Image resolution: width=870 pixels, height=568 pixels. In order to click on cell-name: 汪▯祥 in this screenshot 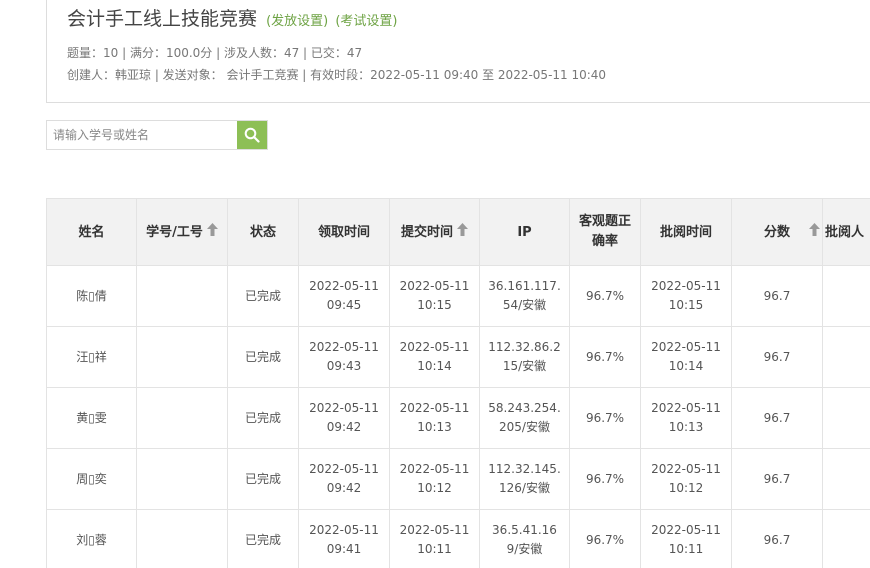, I will do `click(91, 357)`.